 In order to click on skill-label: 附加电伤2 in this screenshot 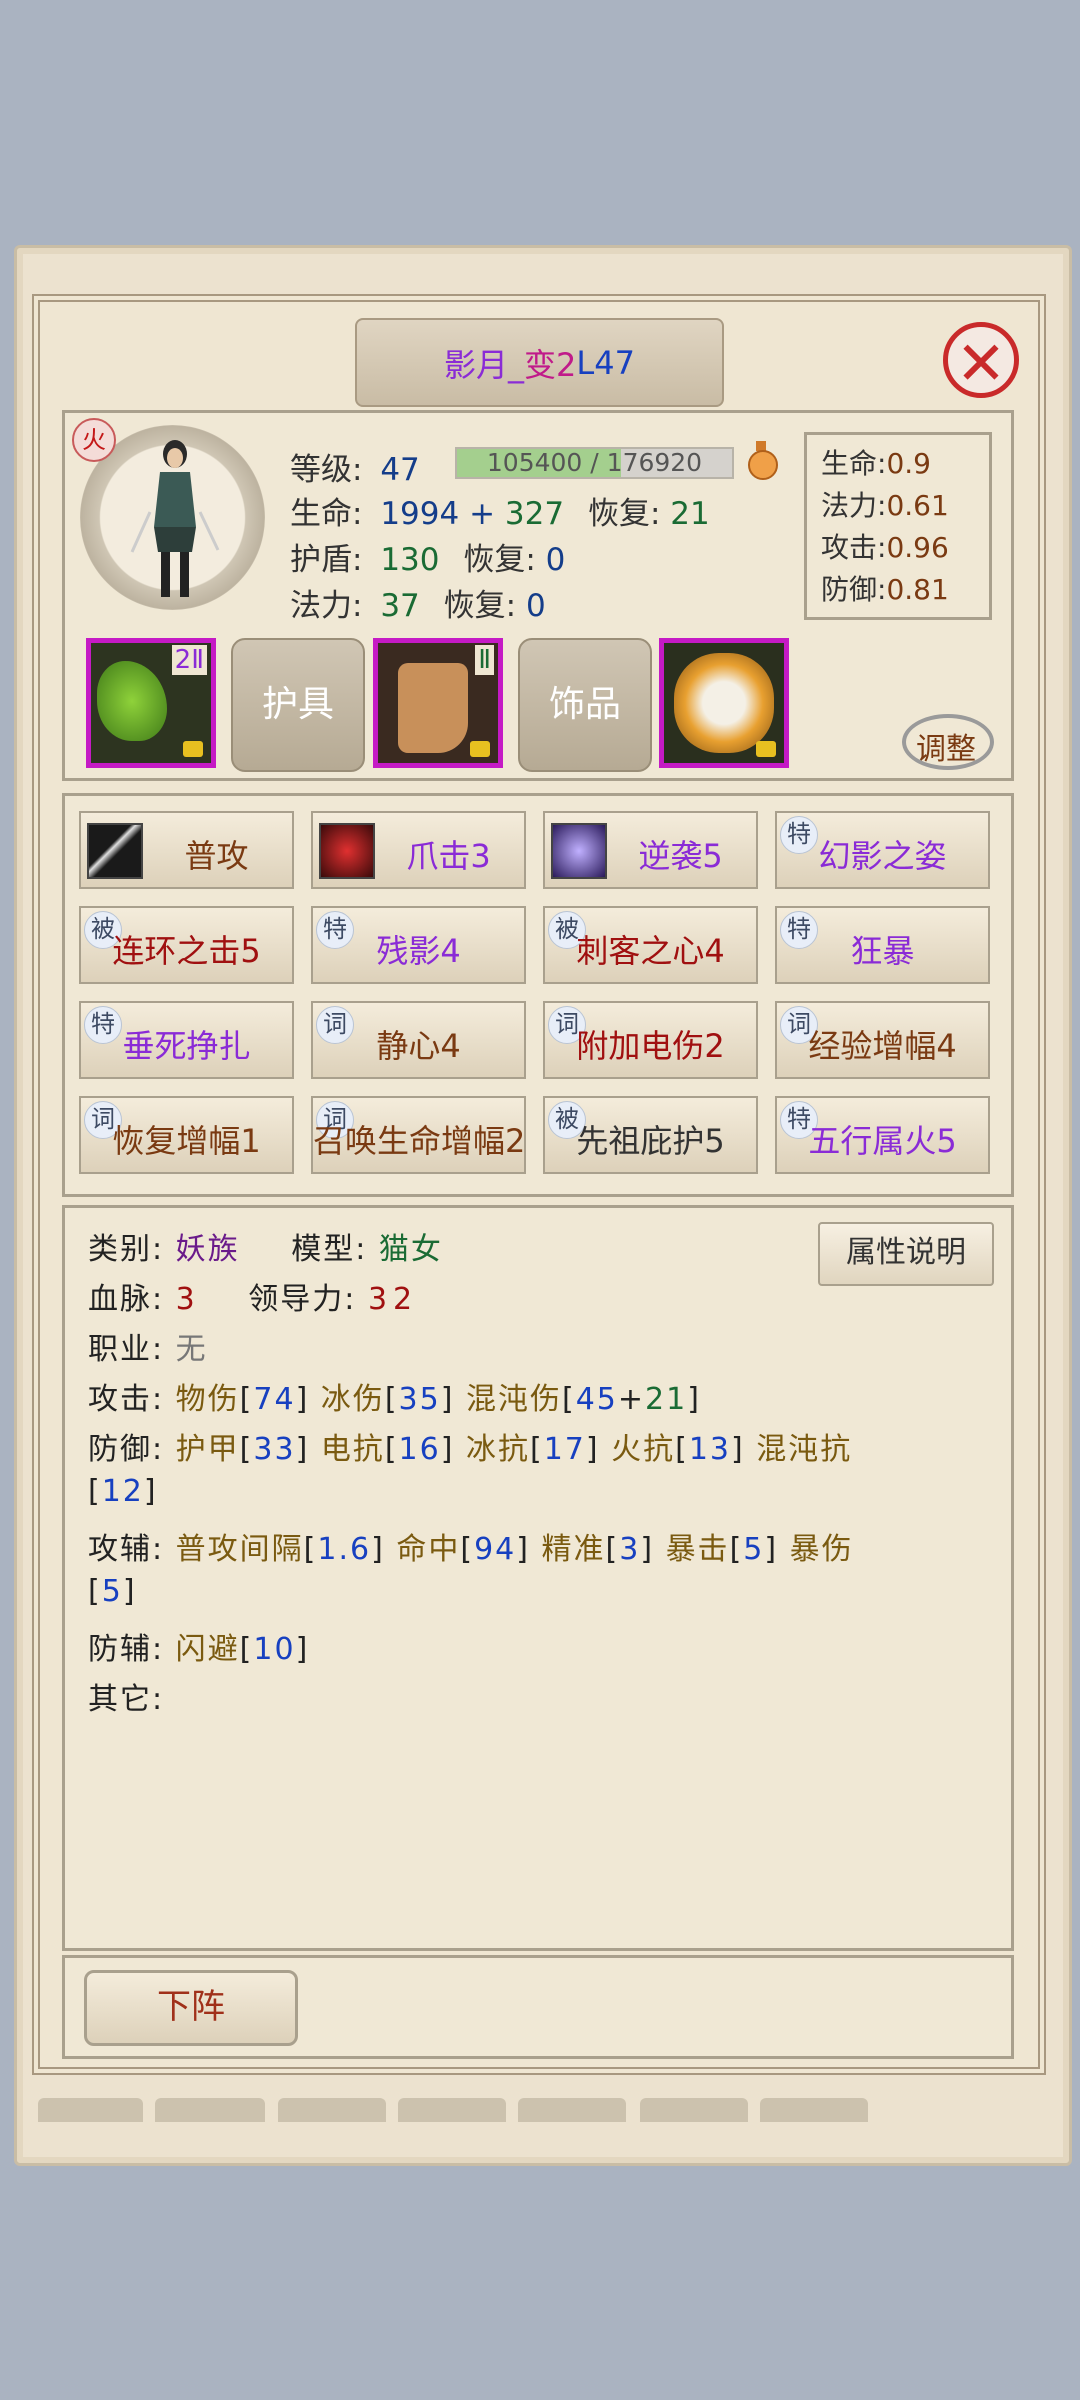, I will do `click(650, 1046)`.